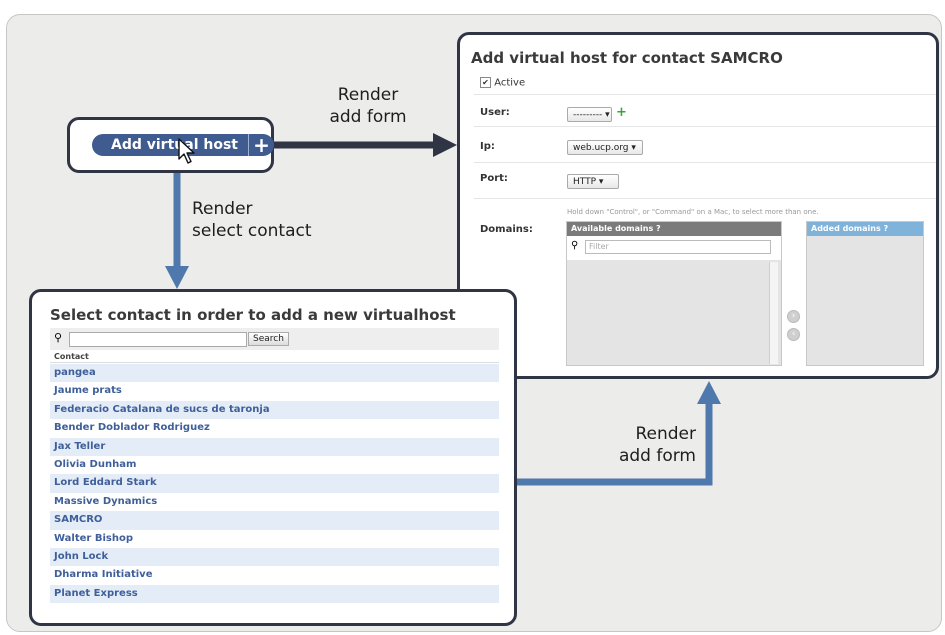  I want to click on edge-label-bottom-line1: Render, so click(665, 434).